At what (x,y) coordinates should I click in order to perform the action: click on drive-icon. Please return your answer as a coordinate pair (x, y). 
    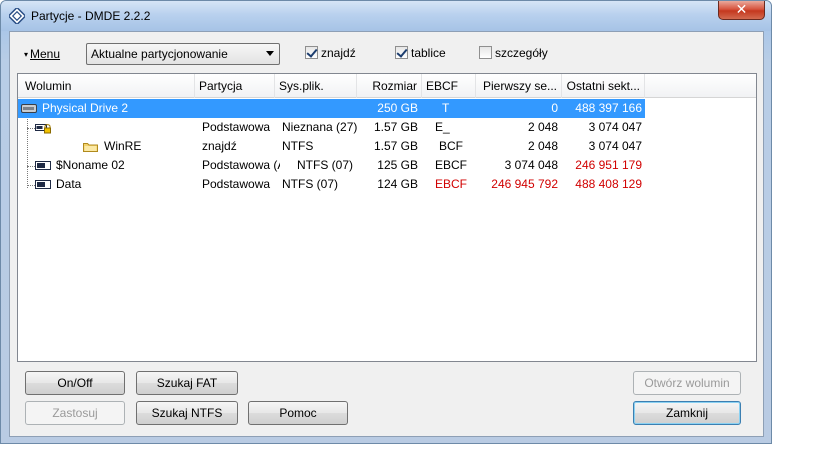
    Looking at the image, I should click on (29, 108).